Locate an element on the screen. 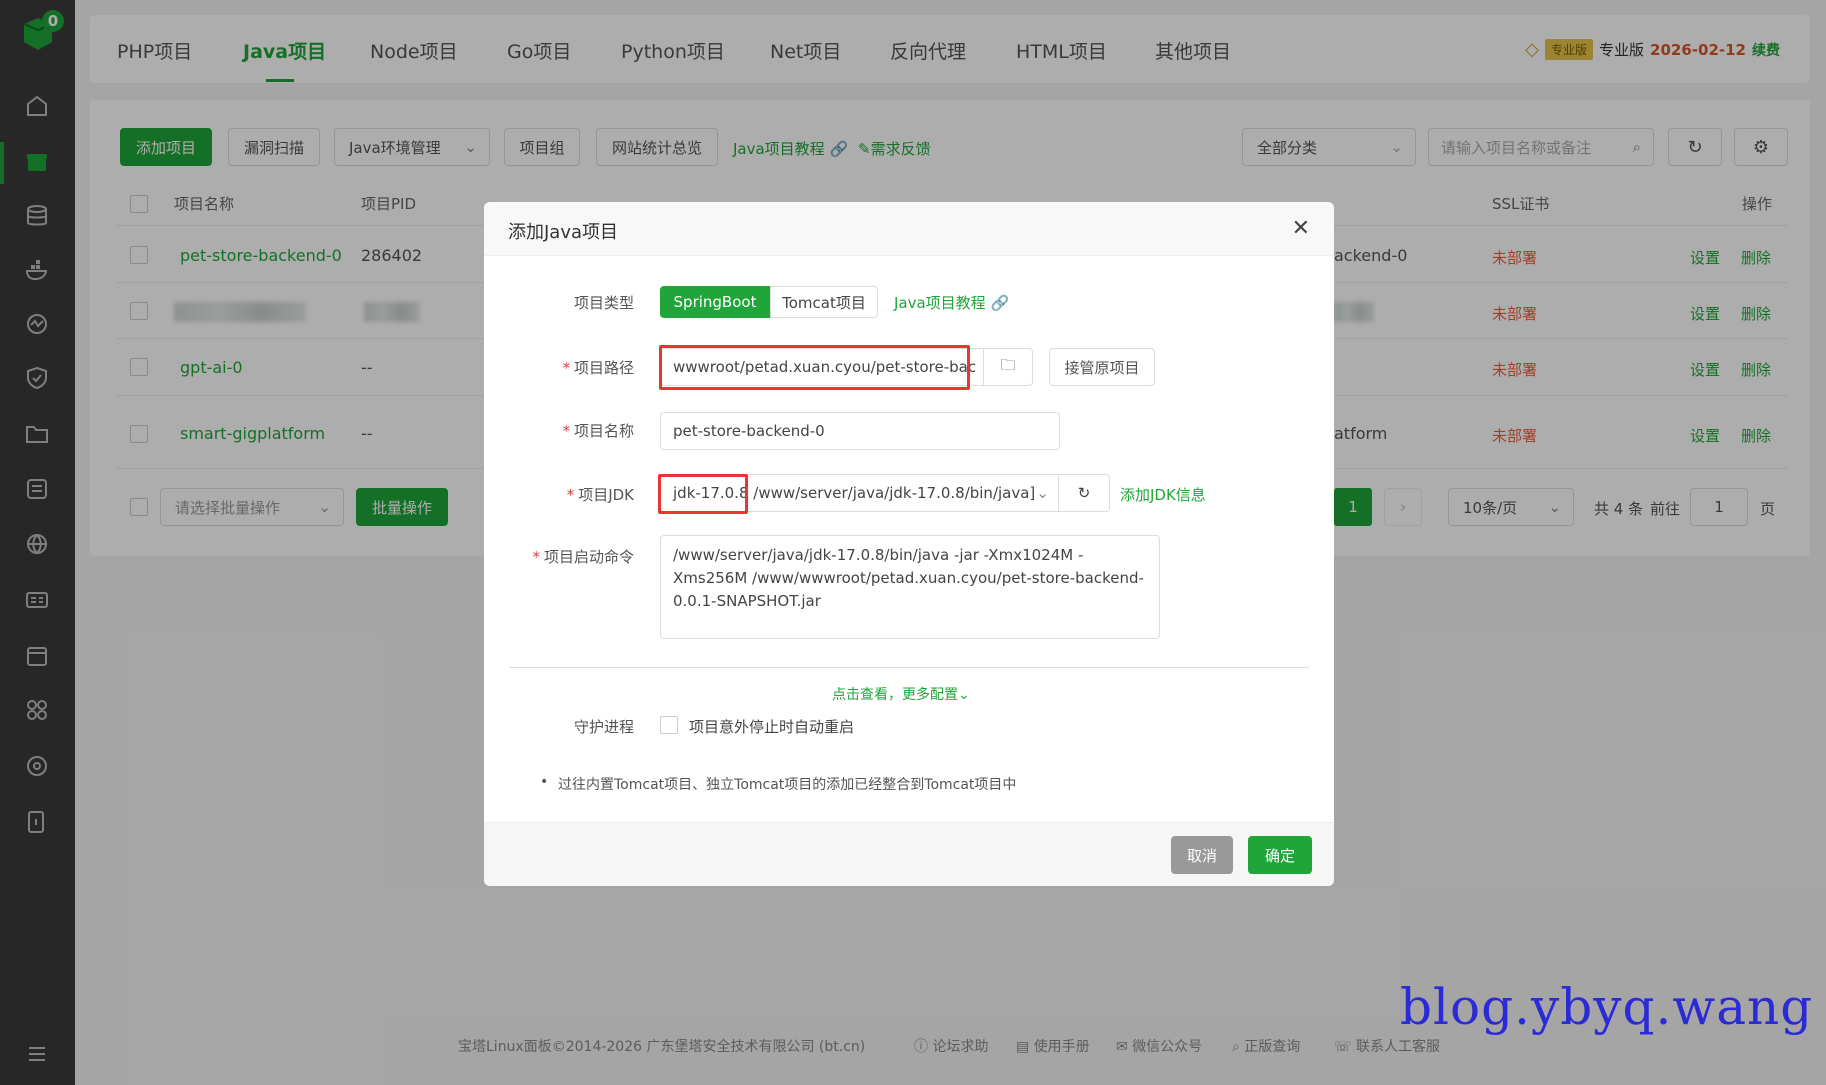 The height and width of the screenshot is (1085, 1826). type-tutorial-link: Java项目教程 🔗 is located at coordinates (951, 302).